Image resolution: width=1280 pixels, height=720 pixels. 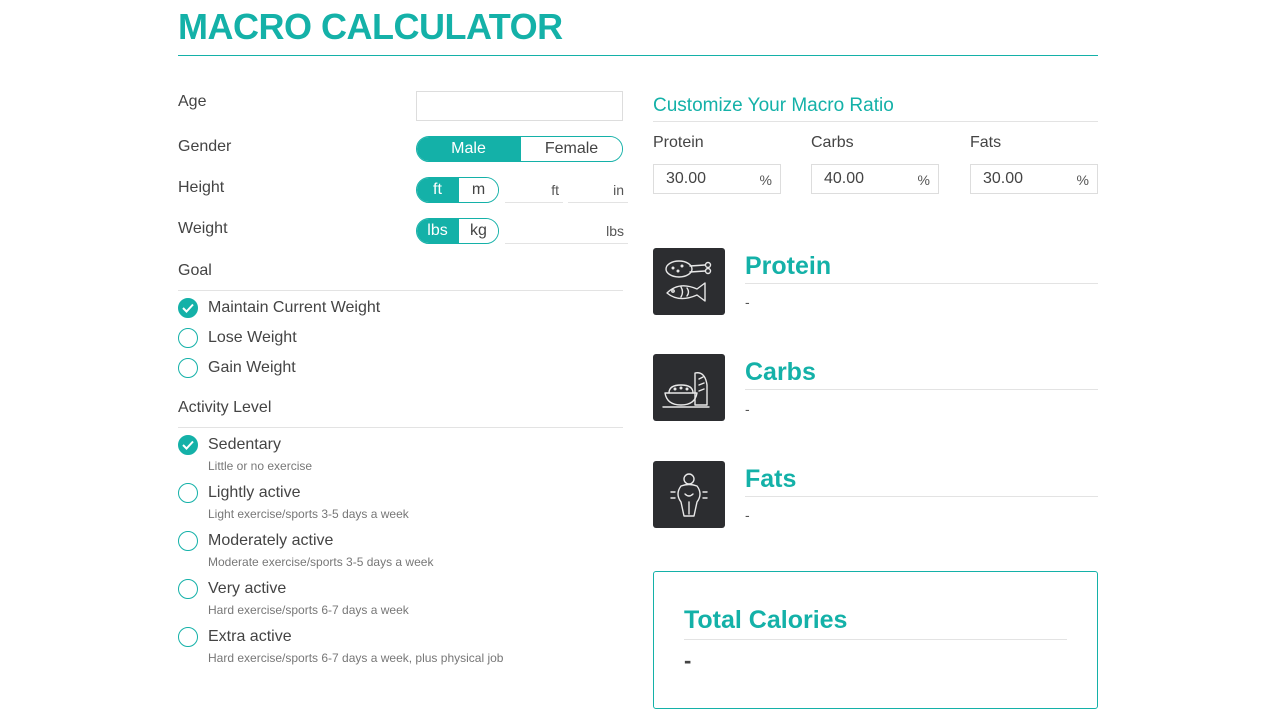 What do you see at coordinates (294, 307) in the screenshot?
I see `goal-option-label: Maintain Current Weight` at bounding box center [294, 307].